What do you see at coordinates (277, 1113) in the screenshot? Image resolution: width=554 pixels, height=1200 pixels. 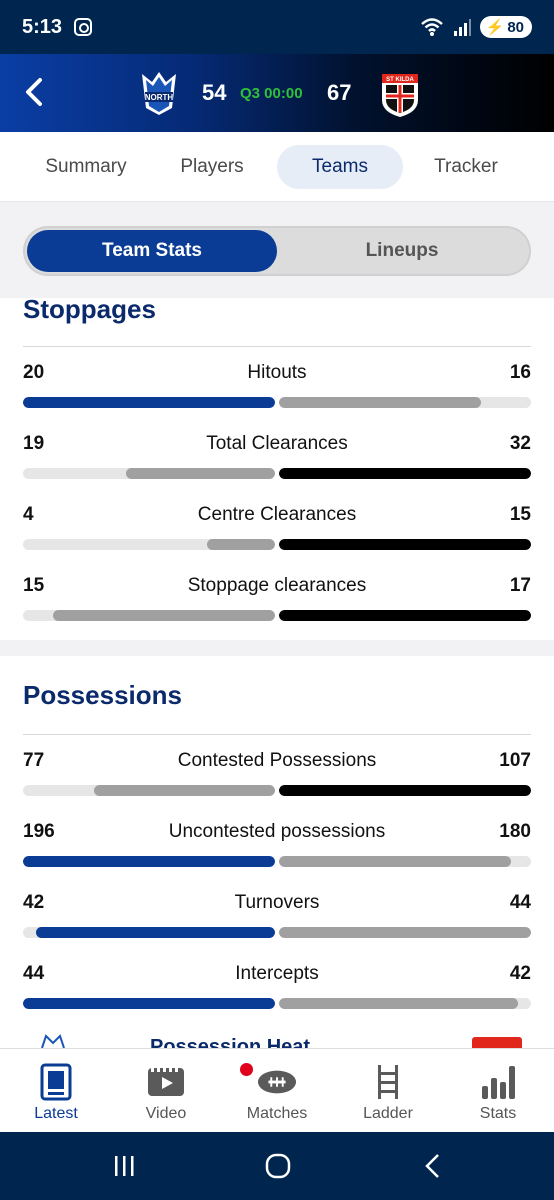 I see `nav-label: Matches` at bounding box center [277, 1113].